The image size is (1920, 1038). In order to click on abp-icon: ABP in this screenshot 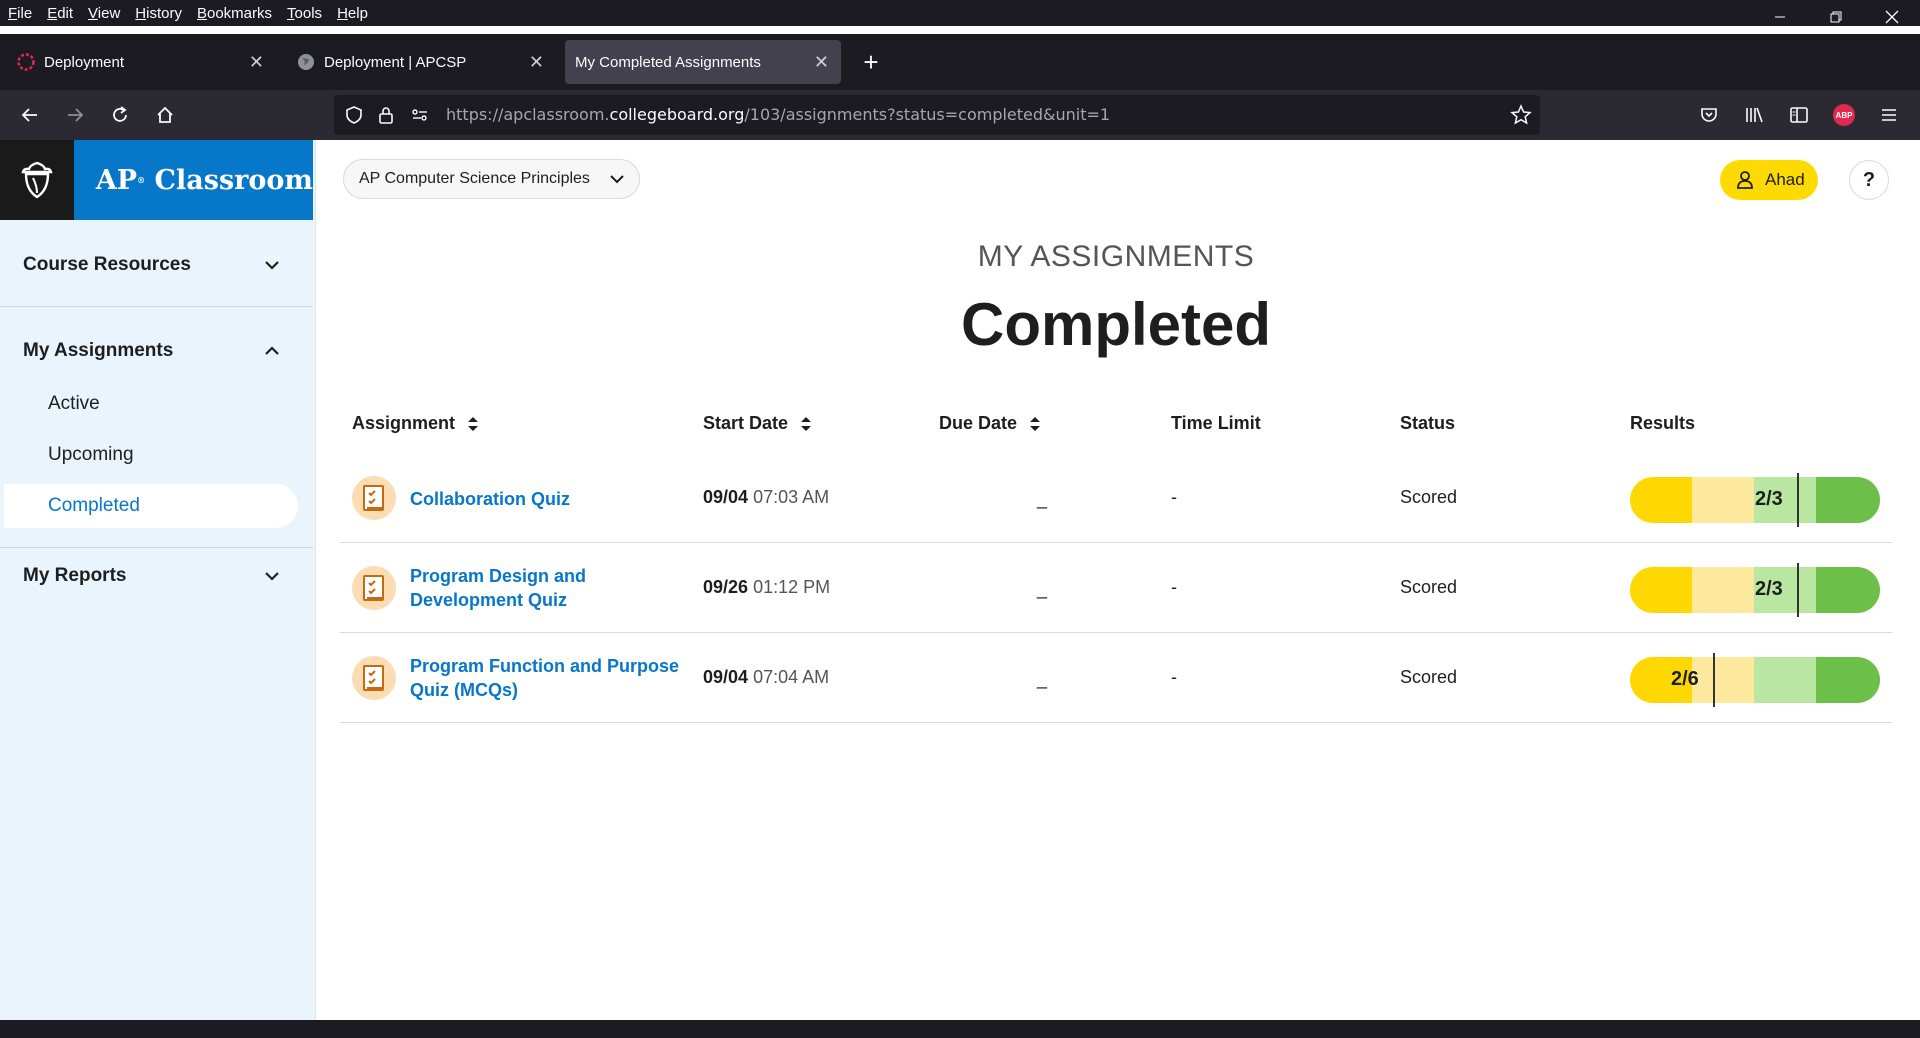, I will do `click(1844, 115)`.